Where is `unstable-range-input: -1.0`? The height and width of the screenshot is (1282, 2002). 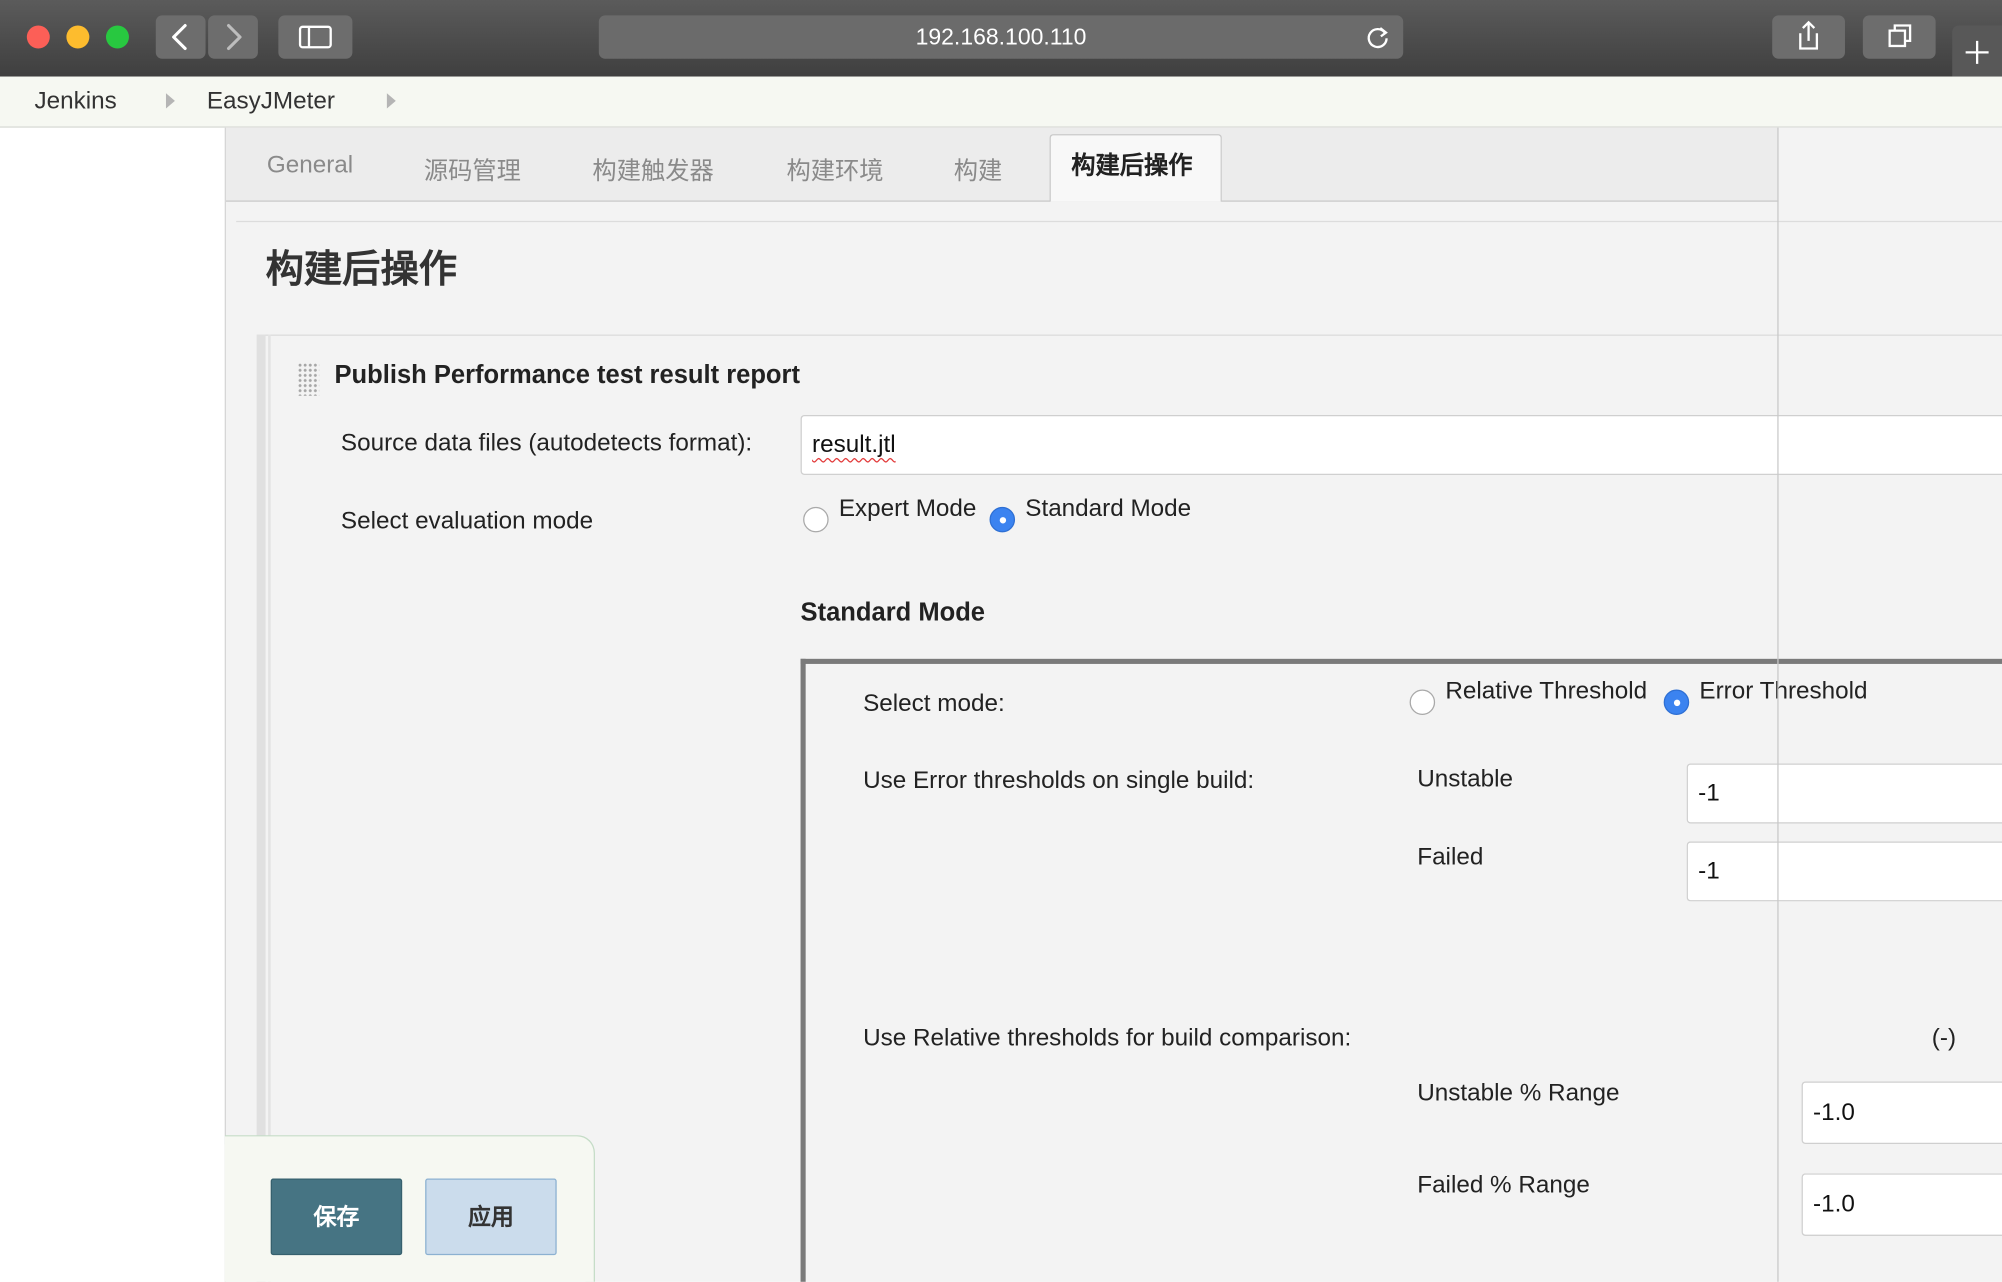
unstable-range-input: -1.0 is located at coordinates (1901, 1113).